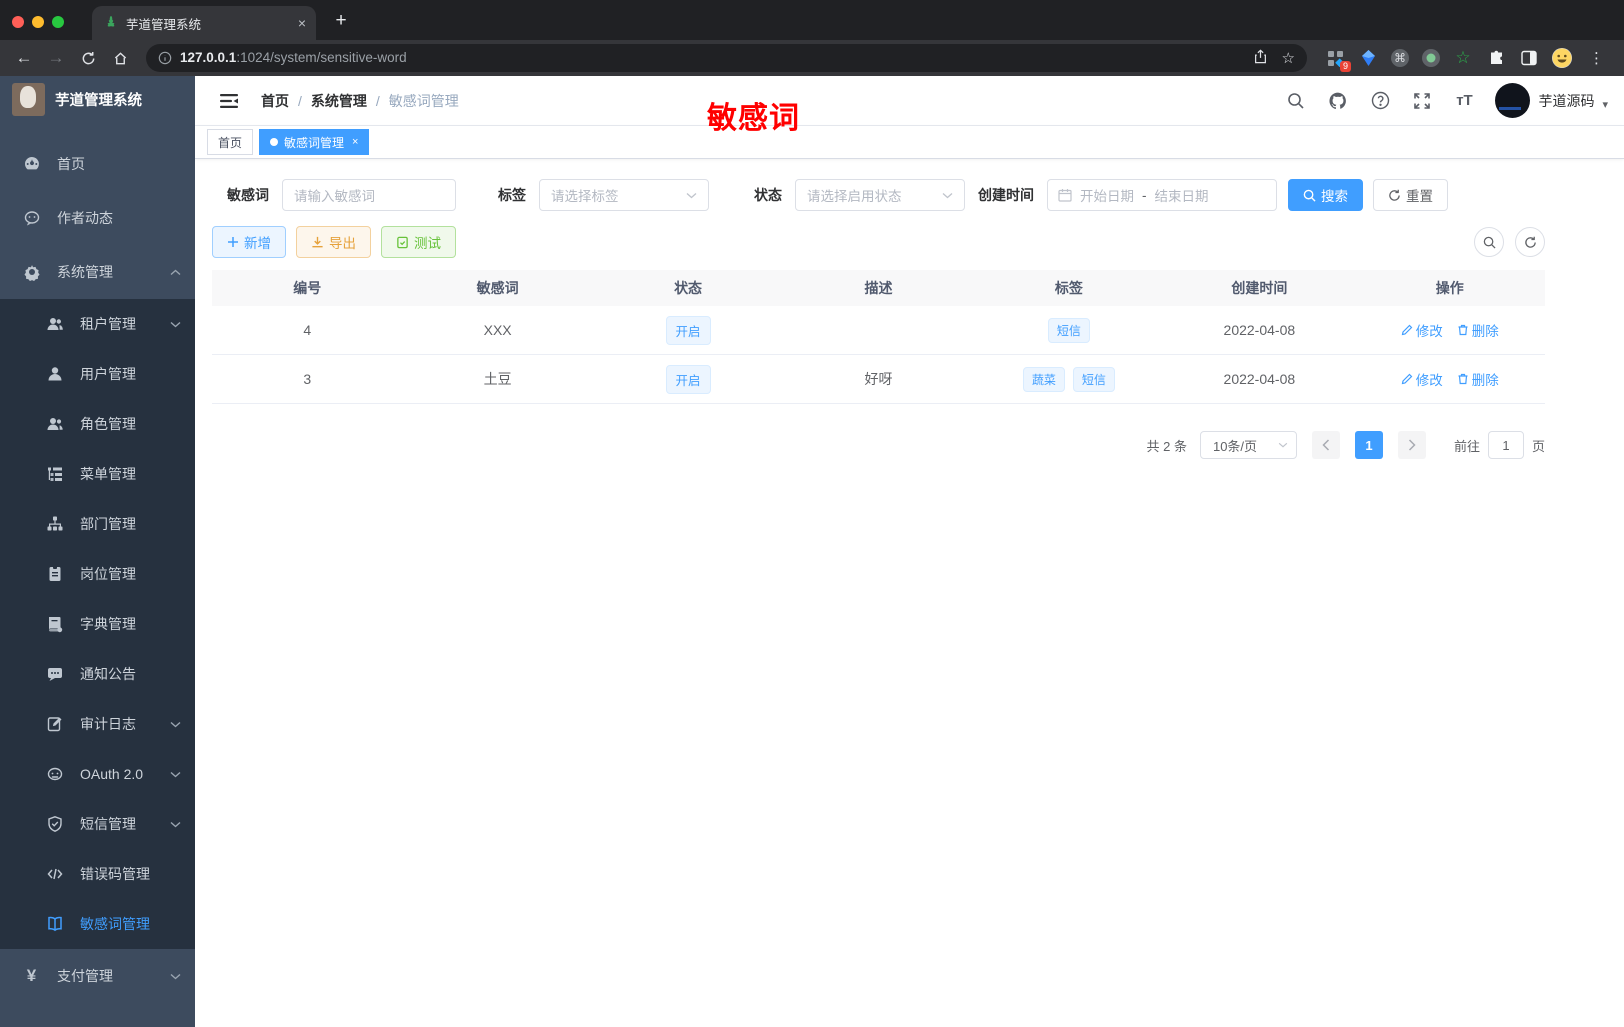  I want to click on site-info-icon, so click(165, 58).